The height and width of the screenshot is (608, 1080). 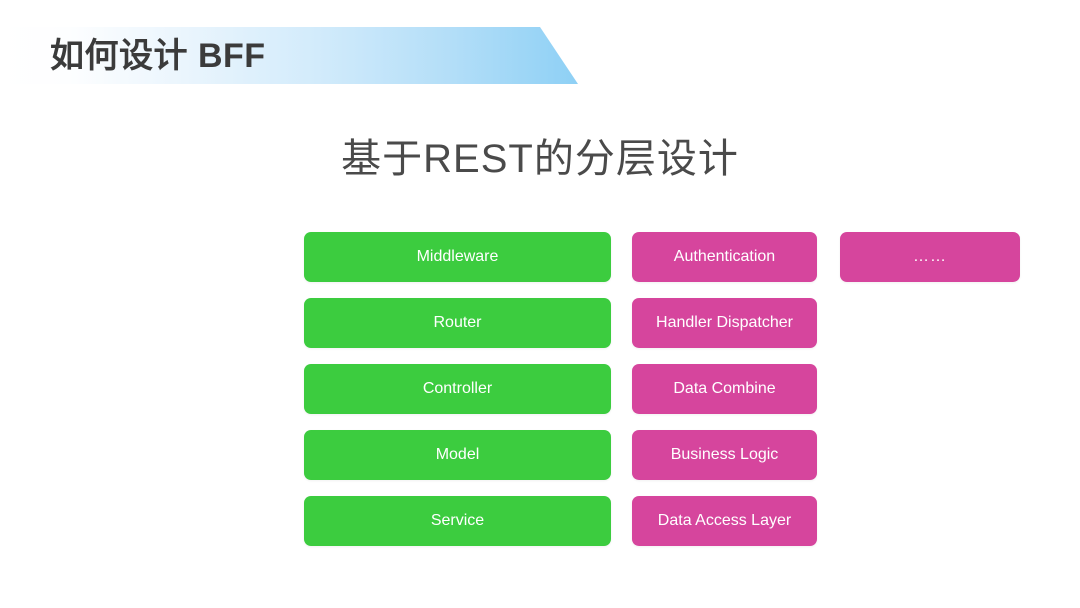 I want to click on layer-box-model: Model, so click(x=457, y=455).